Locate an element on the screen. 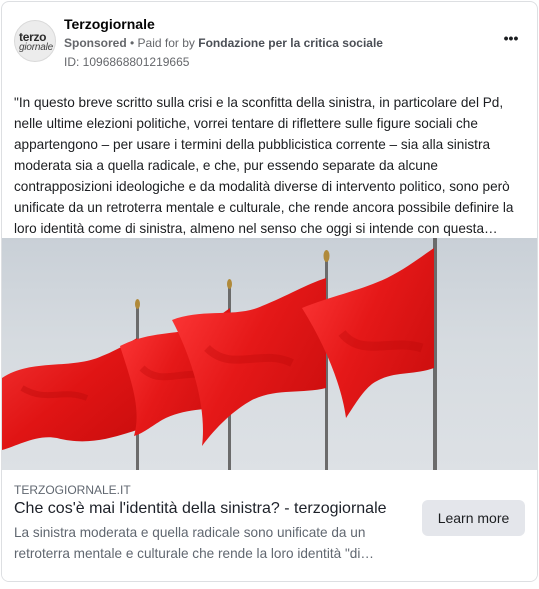 Image resolution: width=539 pixels, height=589 pixels. sponsored-label: Sponsored is located at coordinates (95, 43).